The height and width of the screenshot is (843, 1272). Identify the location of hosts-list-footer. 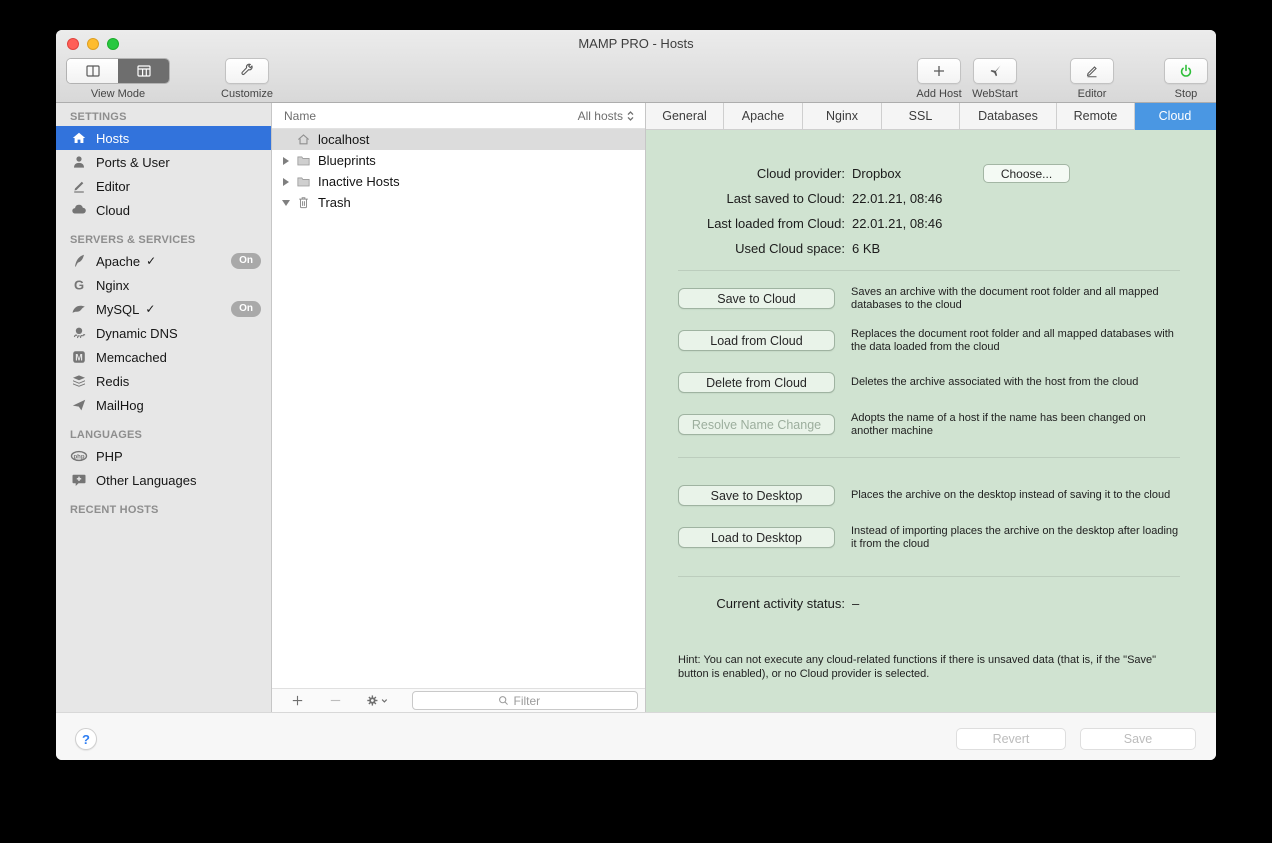
(458, 700).